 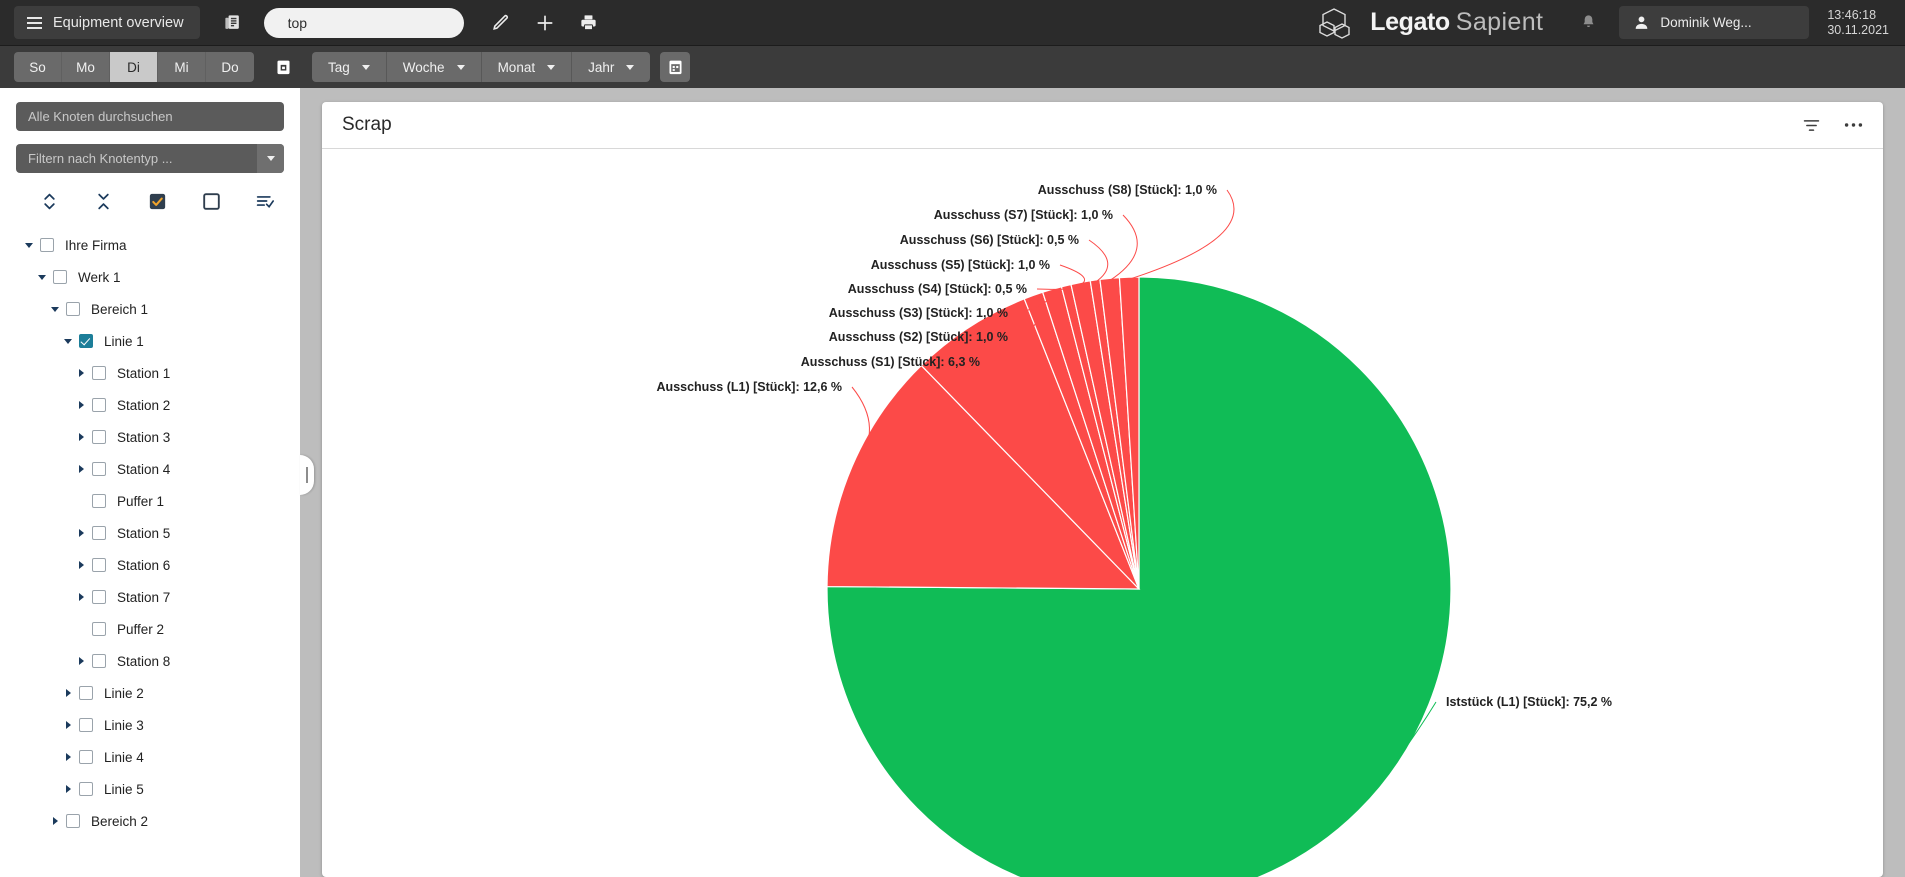 What do you see at coordinates (157, 201) in the screenshot?
I see `check-all-icon` at bounding box center [157, 201].